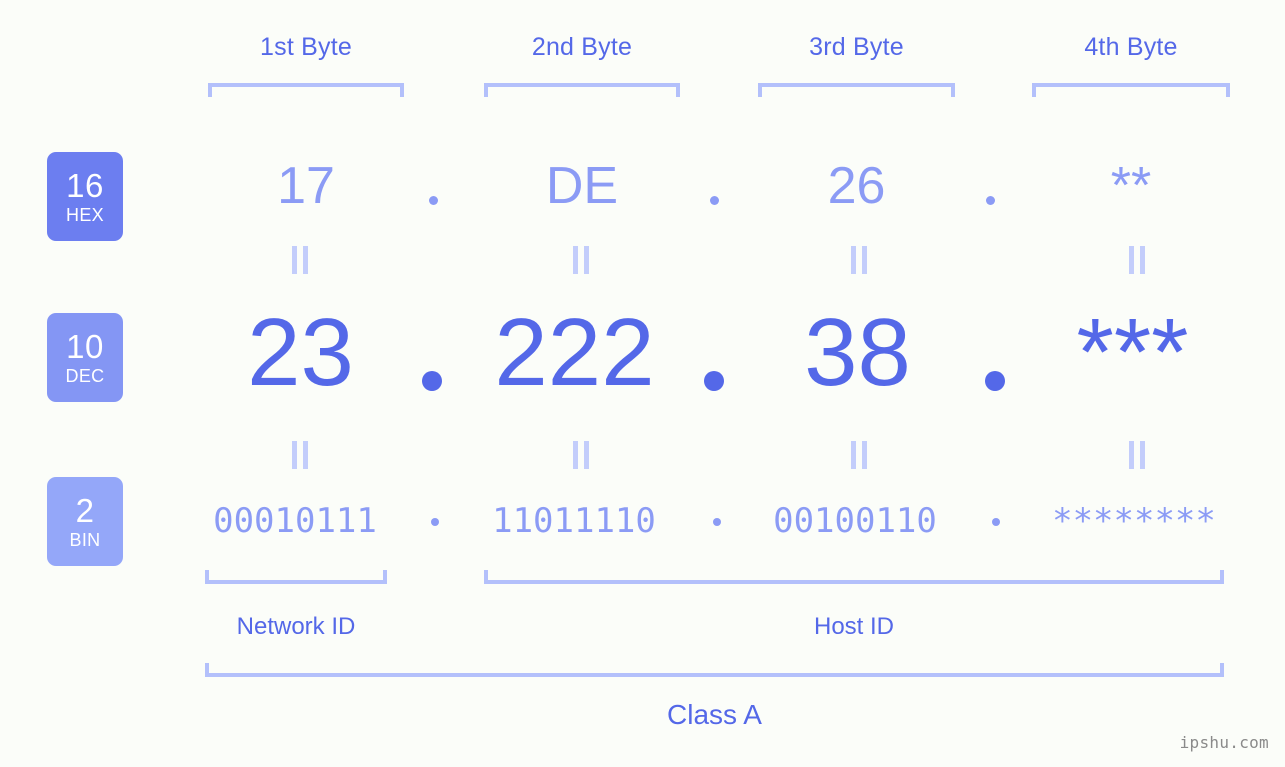 This screenshot has width=1285, height=767. What do you see at coordinates (85, 376) in the screenshot?
I see `radix-badge-dec-name: DEC` at bounding box center [85, 376].